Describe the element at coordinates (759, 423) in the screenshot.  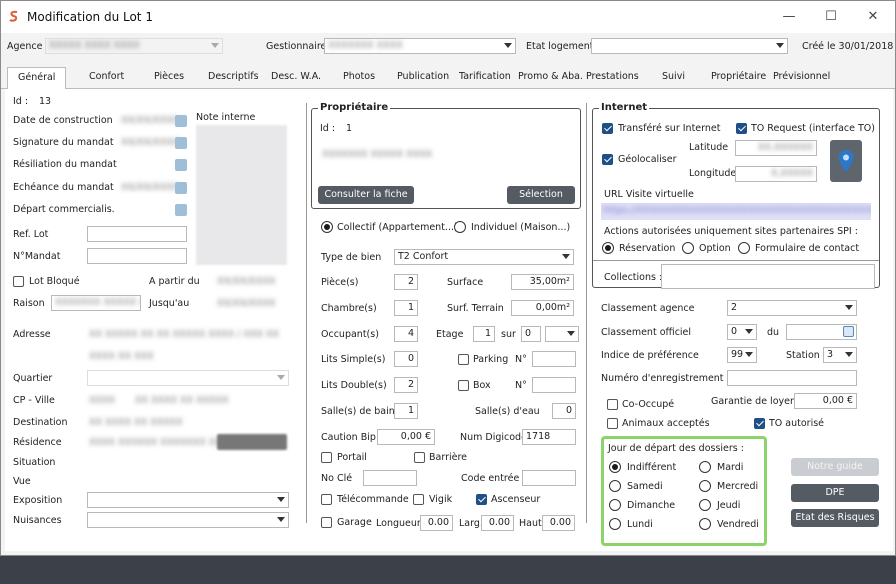
I see `to-autorise-checkbox` at that location.